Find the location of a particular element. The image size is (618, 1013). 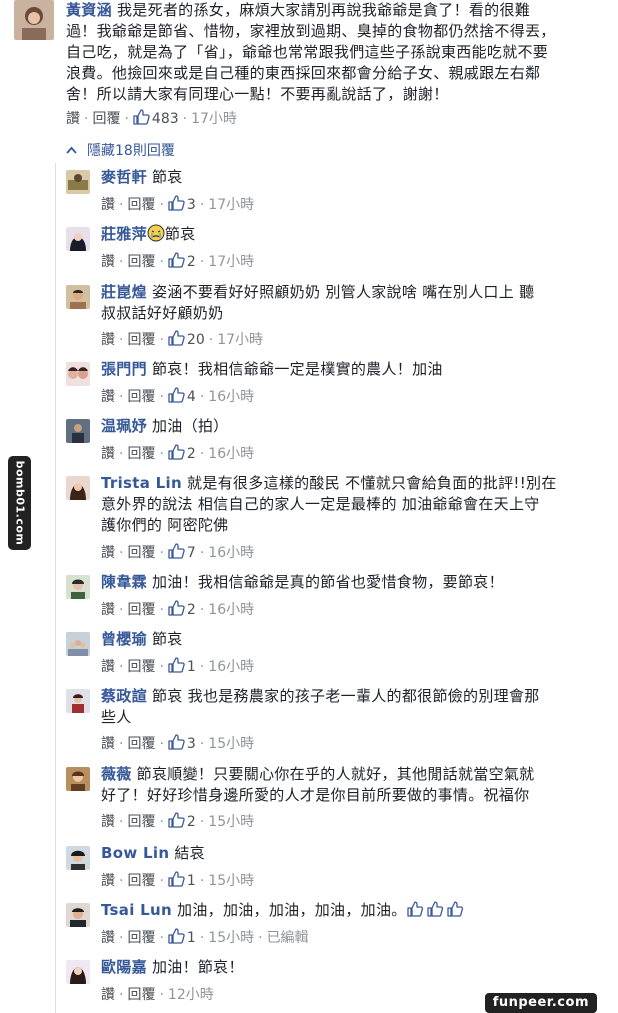

commenter-name: 薇薇 is located at coordinates (116, 774).